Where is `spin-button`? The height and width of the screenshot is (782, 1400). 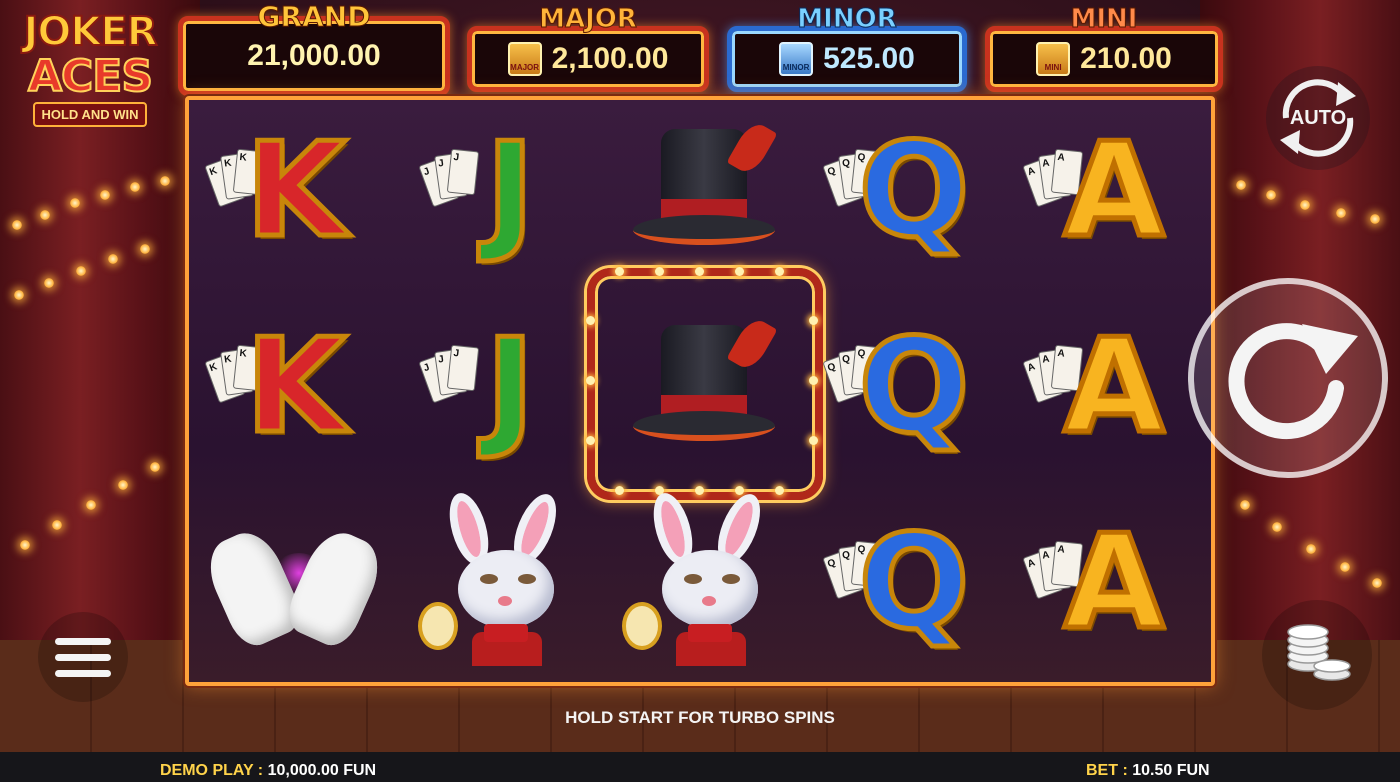
spin-button is located at coordinates (1288, 378).